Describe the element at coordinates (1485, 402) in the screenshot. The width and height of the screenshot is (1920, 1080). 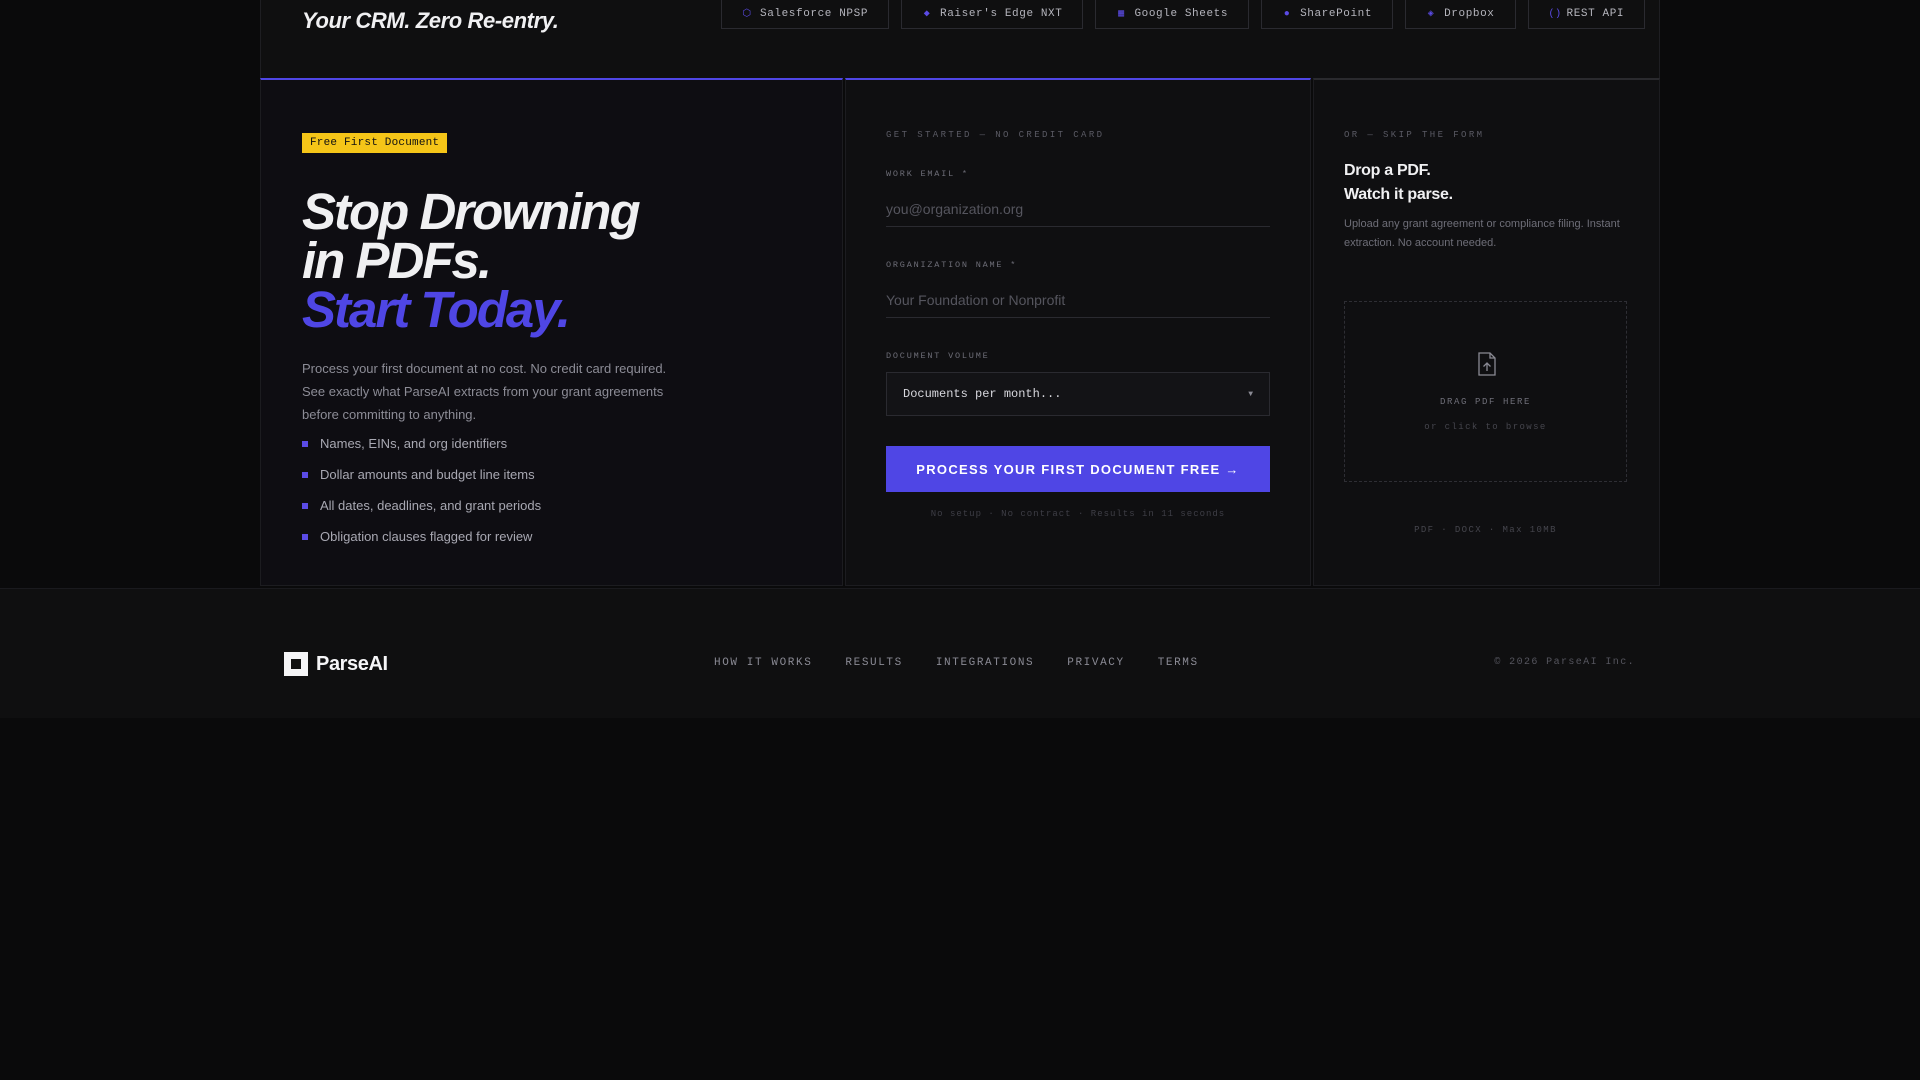
I see `dropzone-label: Drag PDF here` at that location.